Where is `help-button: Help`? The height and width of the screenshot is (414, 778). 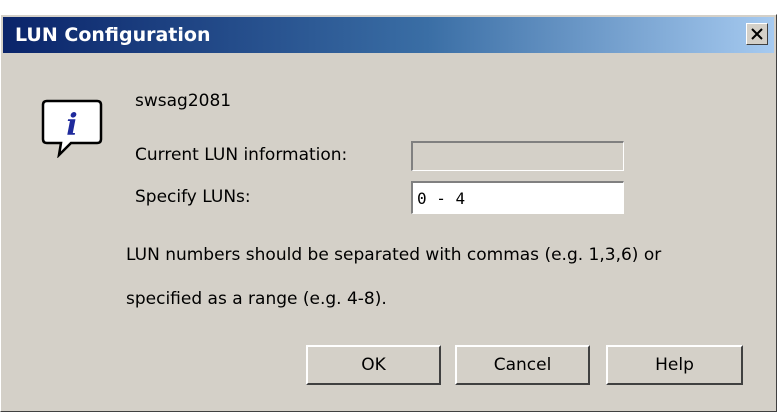 help-button: Help is located at coordinates (674, 365).